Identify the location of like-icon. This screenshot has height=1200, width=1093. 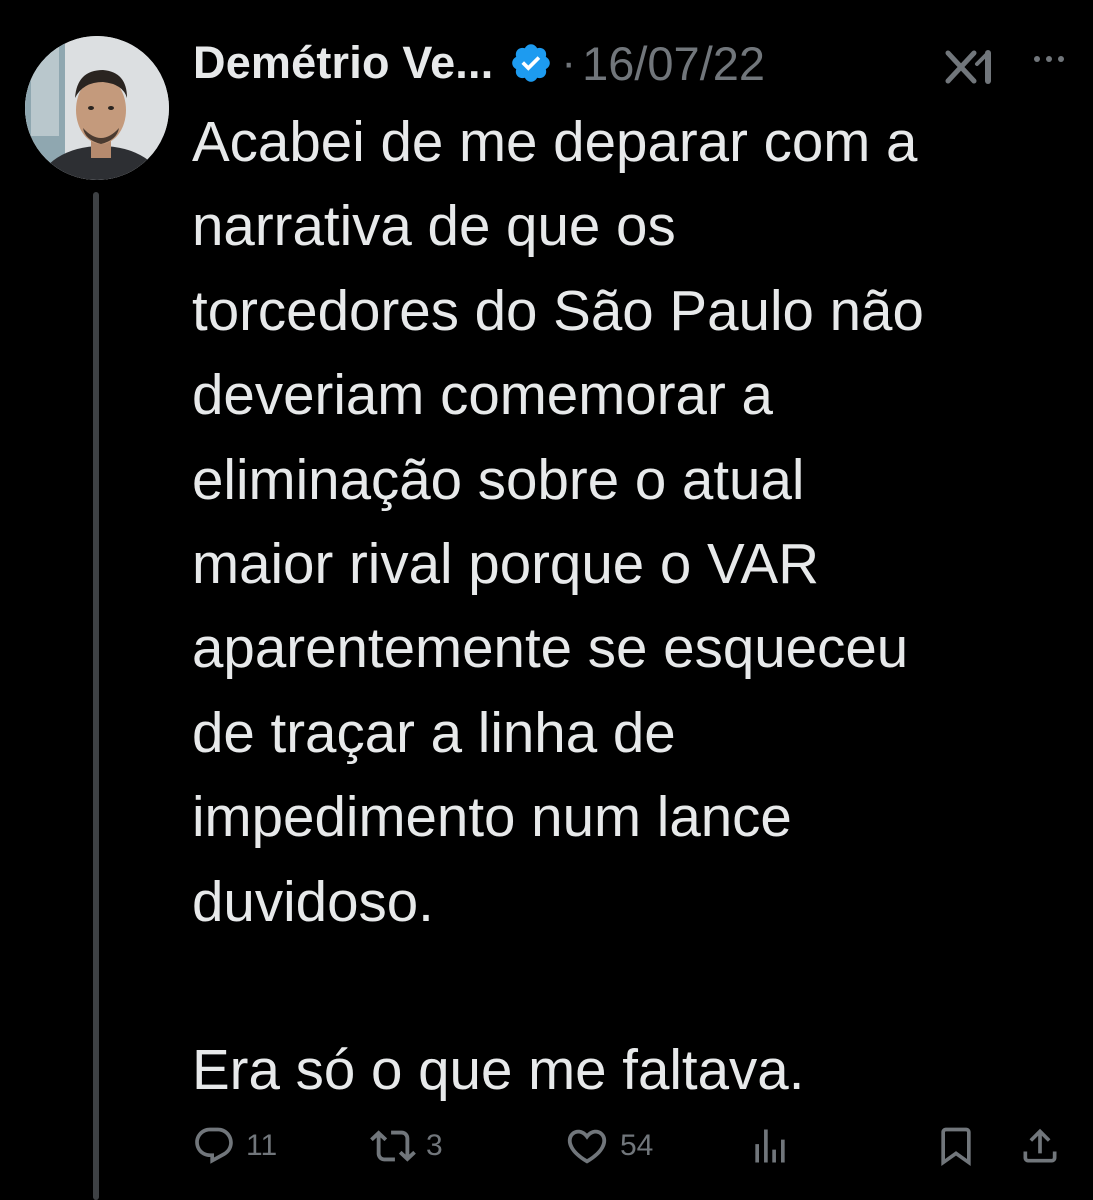
(587, 1146).